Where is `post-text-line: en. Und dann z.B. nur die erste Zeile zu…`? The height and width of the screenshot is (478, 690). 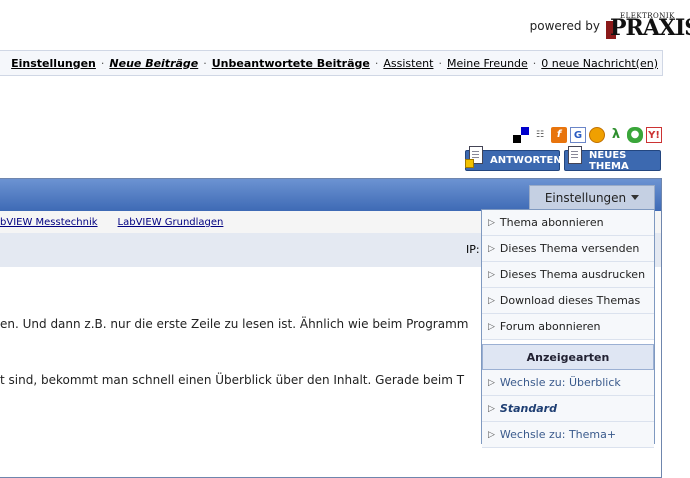
post-text-line: en. Und dann z.B. nur die erste Zeile zu… is located at coordinates (234, 324).